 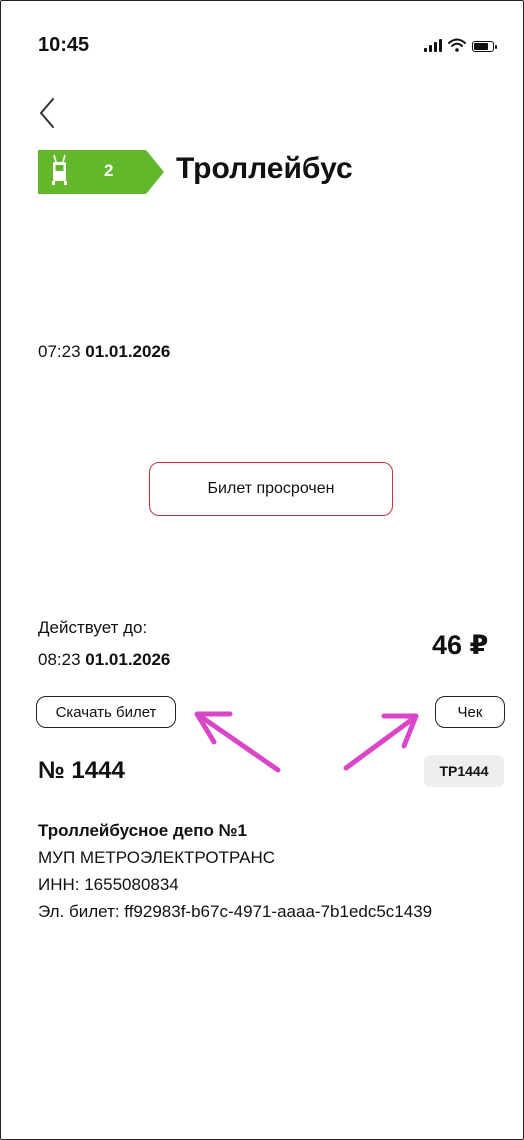 What do you see at coordinates (464, 771) in the screenshot?
I see `ticket-code-chip: ТР1444` at bounding box center [464, 771].